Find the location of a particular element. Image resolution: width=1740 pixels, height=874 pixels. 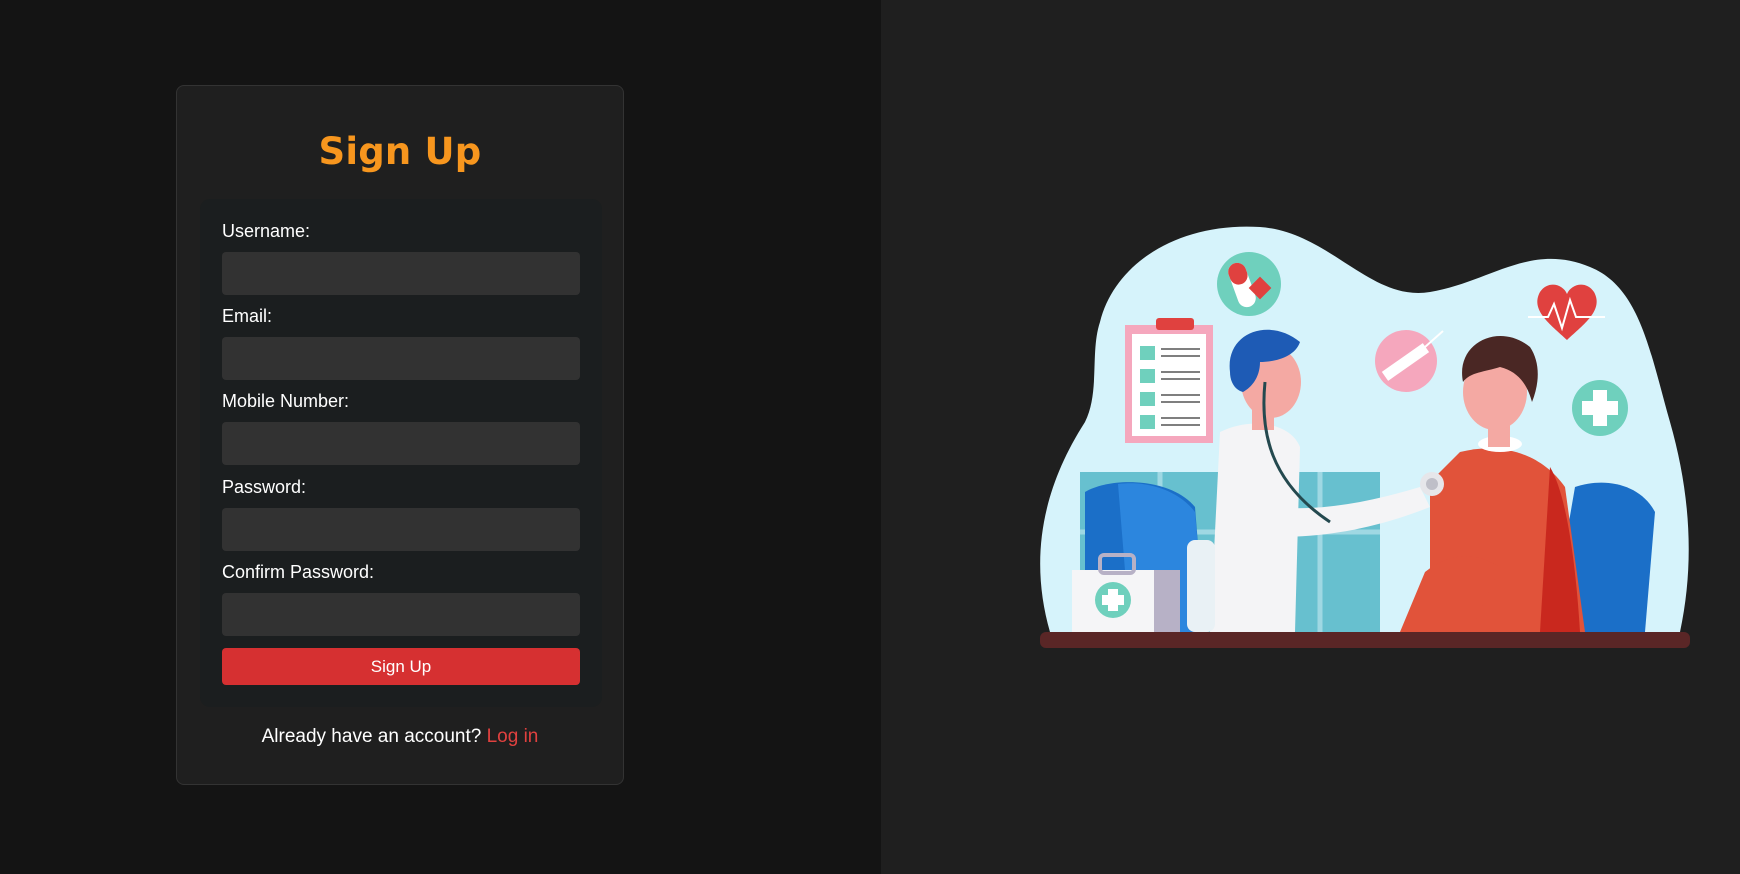

medical-cross-icon is located at coordinates (1600, 408).